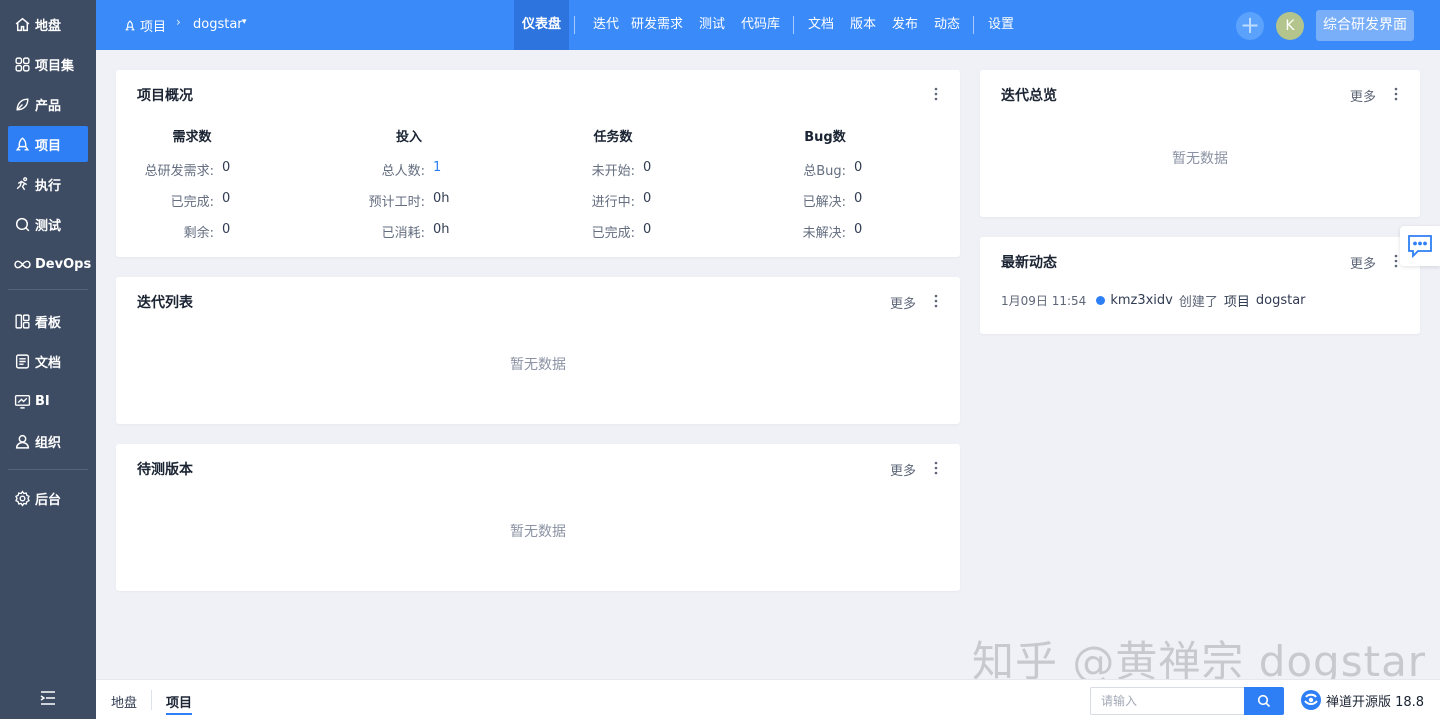 Image resolution: width=1440 pixels, height=719 pixels. Describe the element at coordinates (1198, 302) in the screenshot. I see `dynamic-action: 创建了` at that location.